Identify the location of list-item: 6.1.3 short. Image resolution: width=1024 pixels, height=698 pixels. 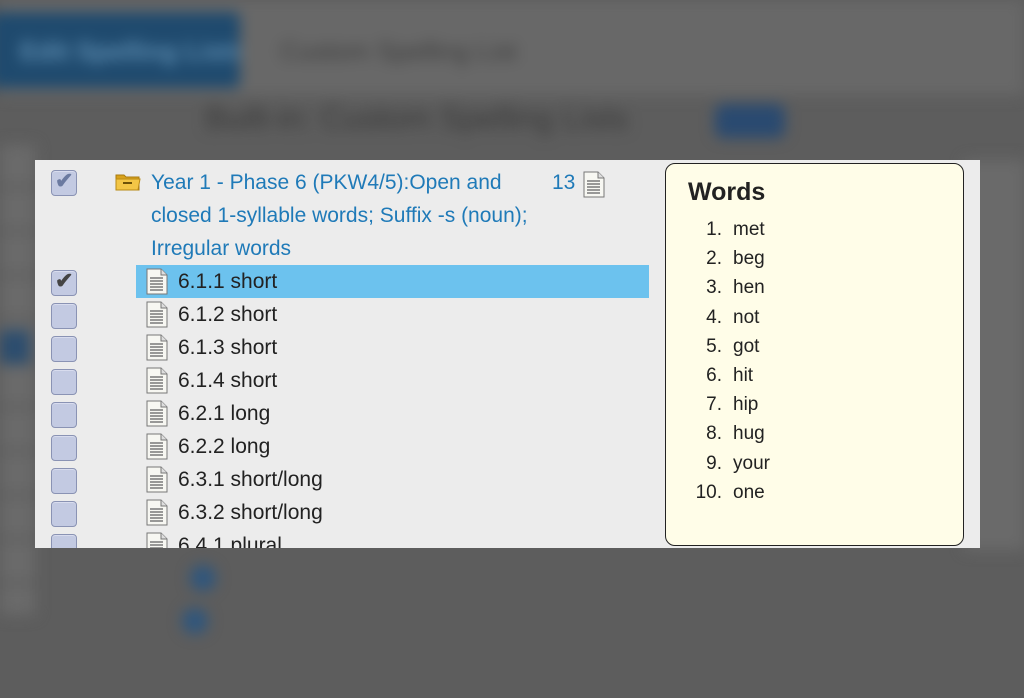
(392, 347).